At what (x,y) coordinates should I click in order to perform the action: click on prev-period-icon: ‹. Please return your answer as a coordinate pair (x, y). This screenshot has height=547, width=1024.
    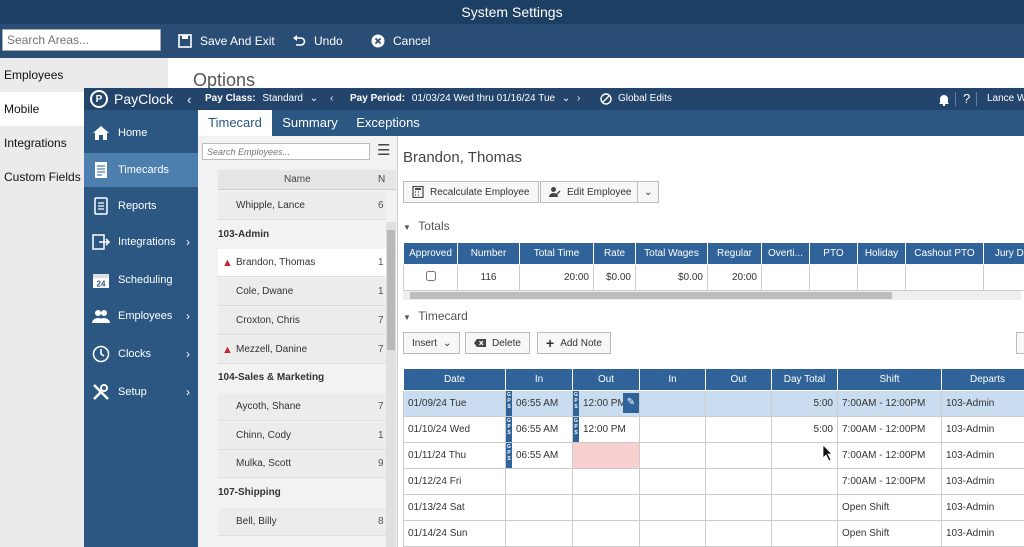
    Looking at the image, I should click on (331, 99).